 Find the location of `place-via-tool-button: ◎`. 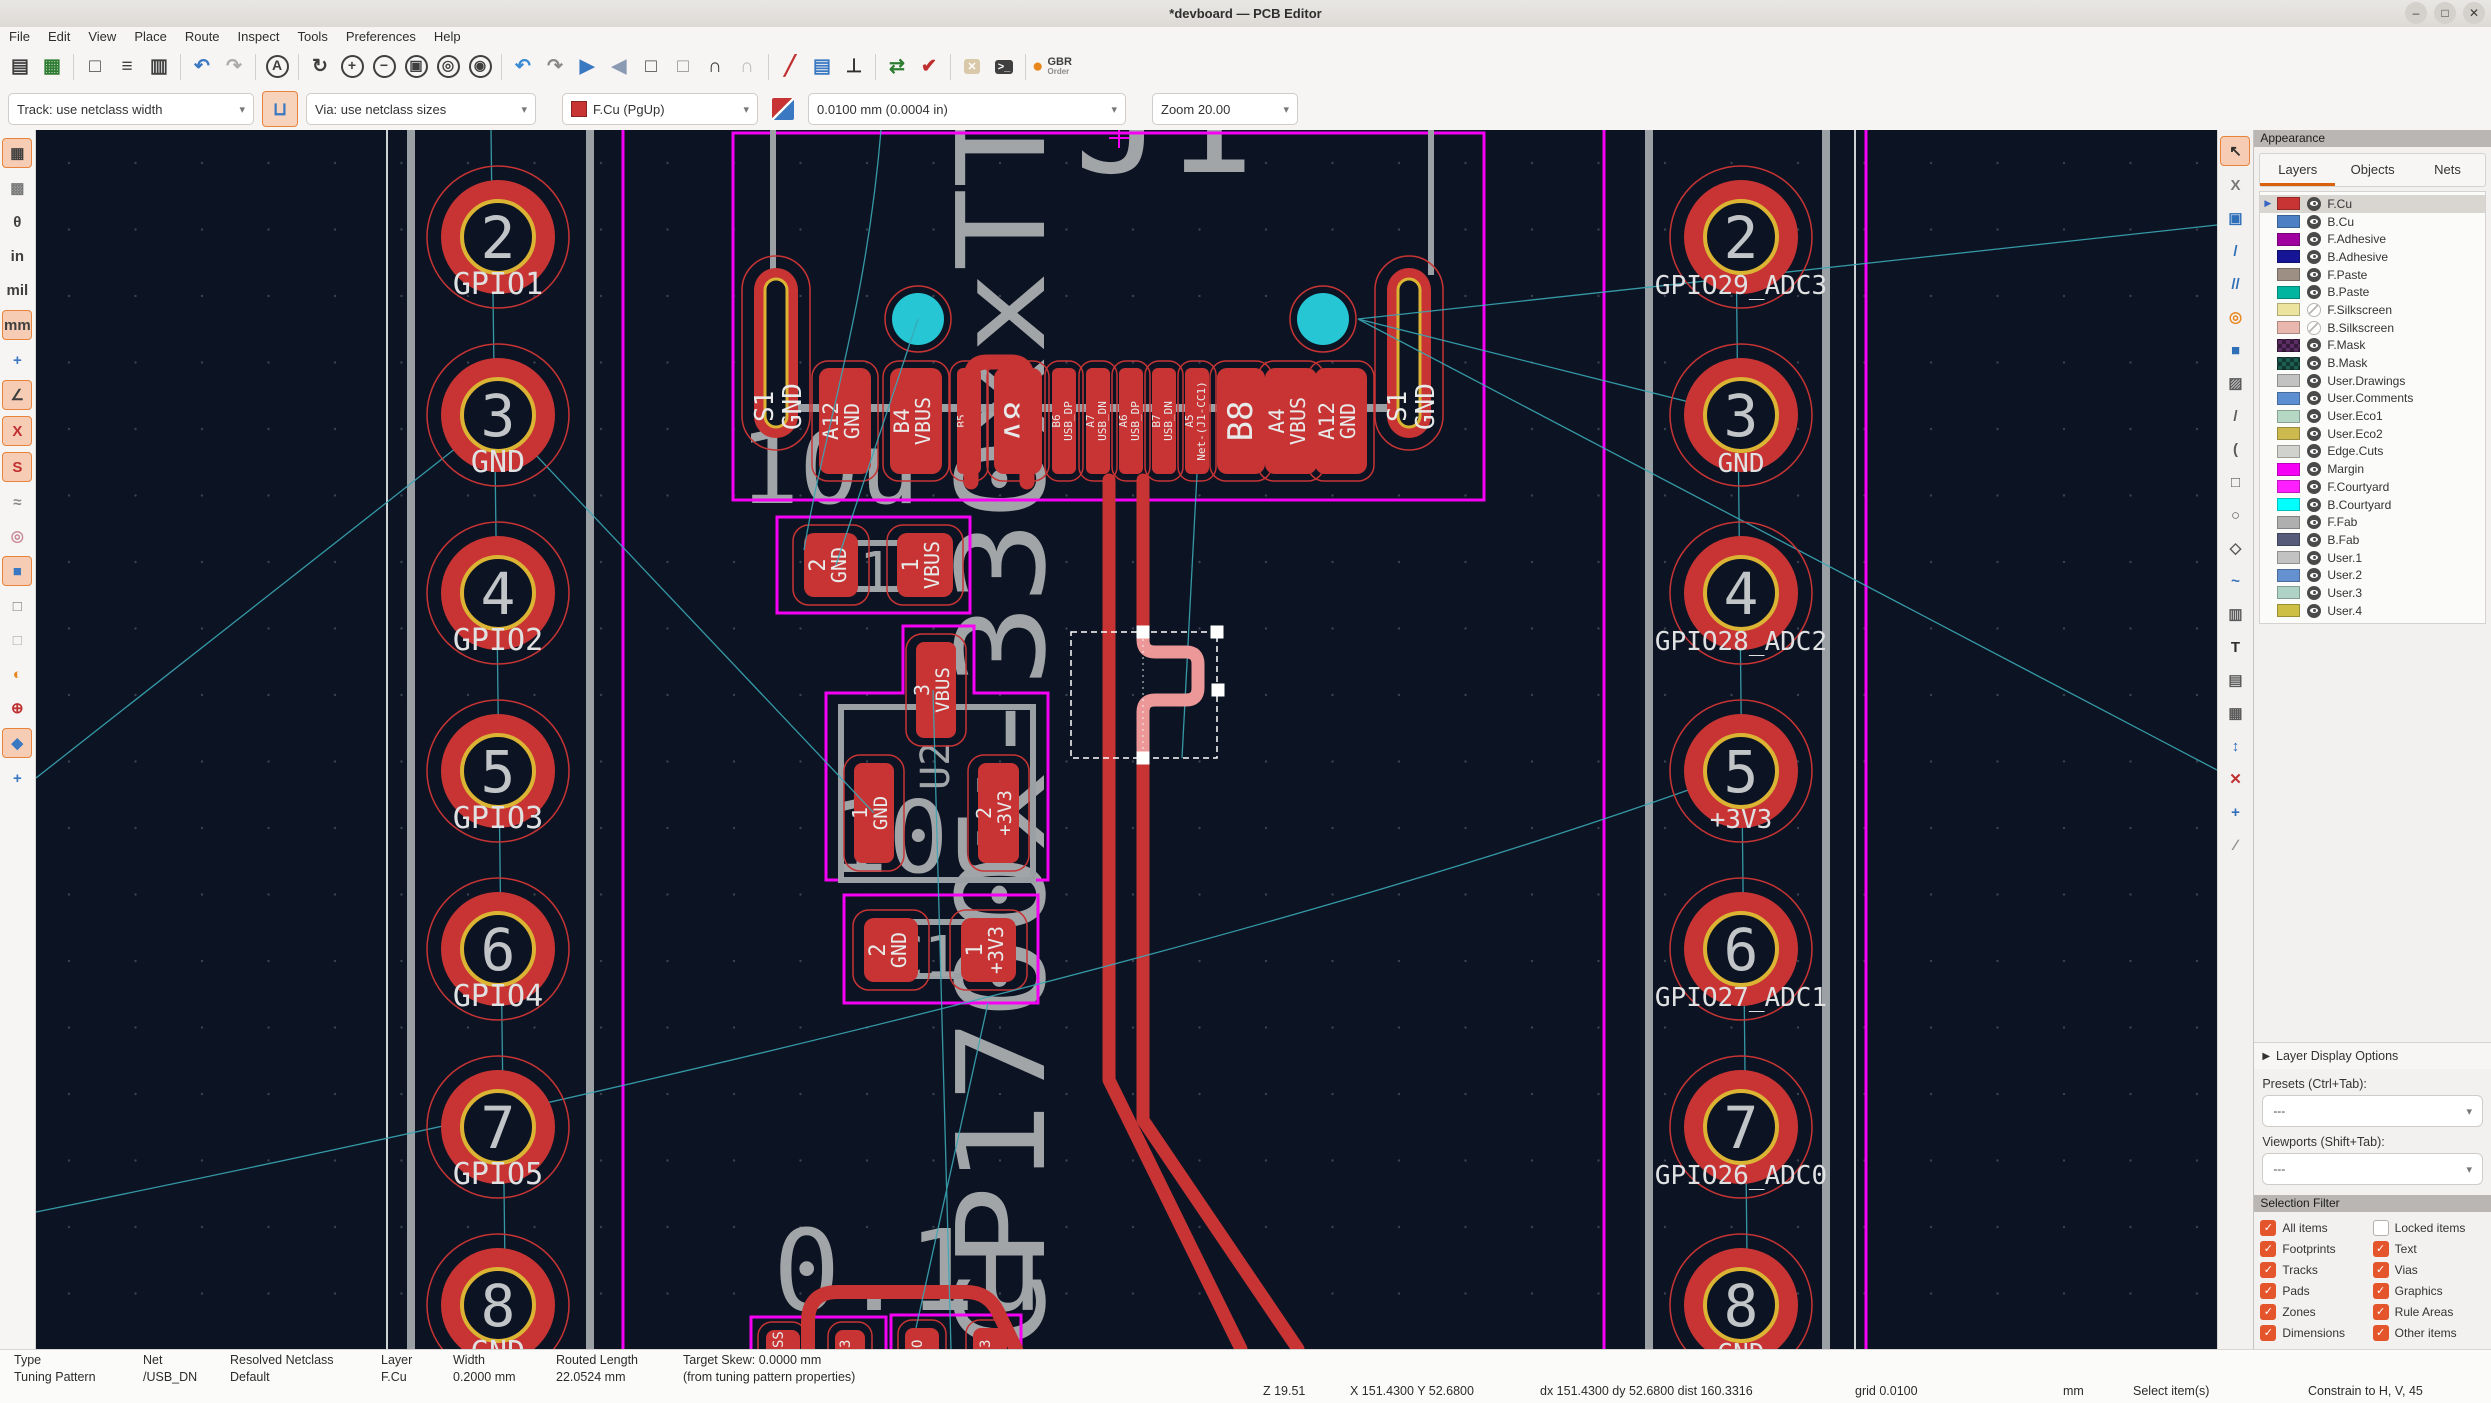

place-via-tool-button: ◎ is located at coordinates (2235, 317).